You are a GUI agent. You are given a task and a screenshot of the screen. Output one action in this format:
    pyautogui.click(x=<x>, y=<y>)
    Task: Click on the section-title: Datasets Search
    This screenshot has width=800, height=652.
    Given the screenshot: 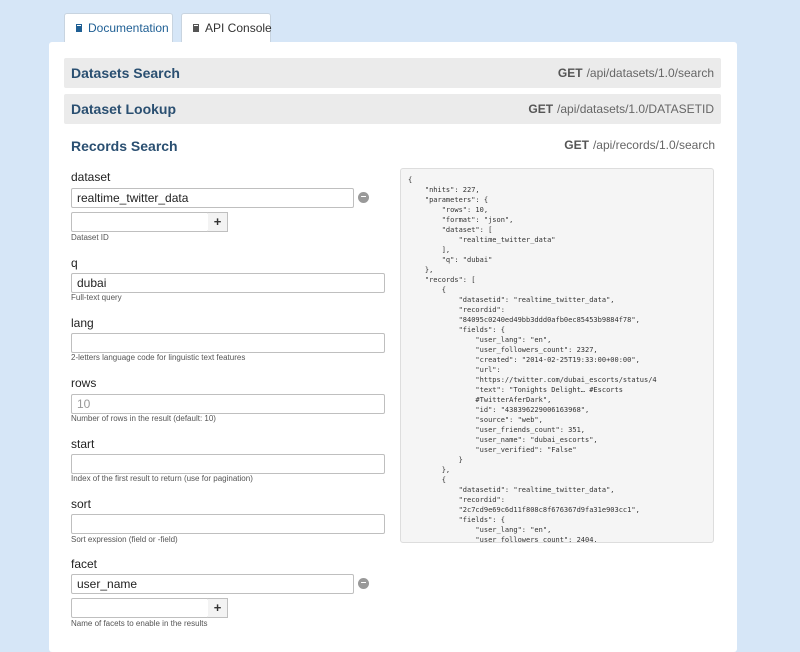 What is the action you would take?
    pyautogui.click(x=125, y=73)
    